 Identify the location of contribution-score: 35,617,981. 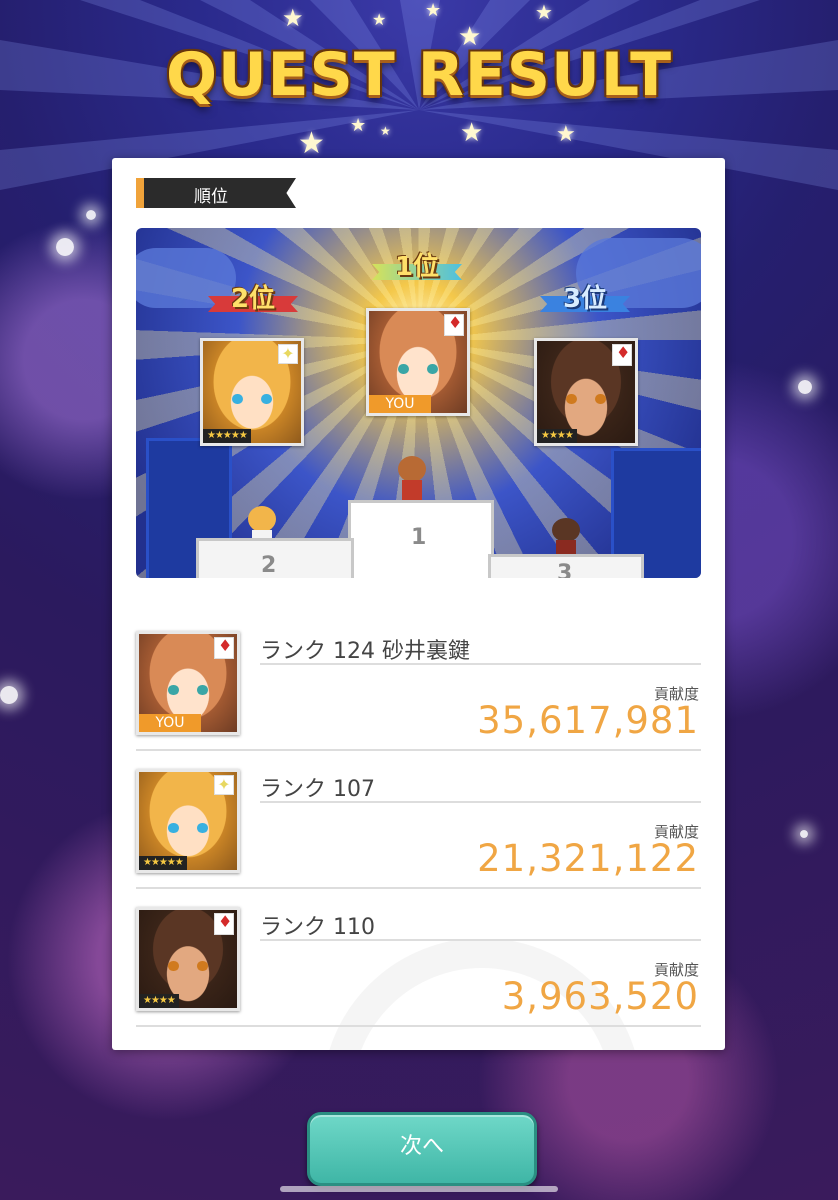
(588, 720).